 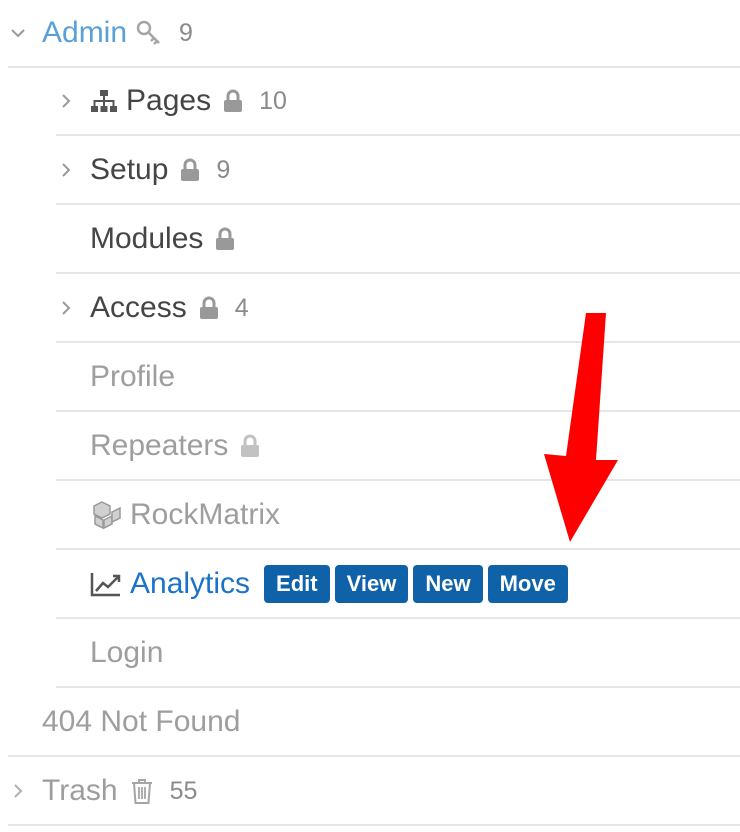 What do you see at coordinates (168, 101) in the screenshot?
I see `tree-item-label: Pages` at bounding box center [168, 101].